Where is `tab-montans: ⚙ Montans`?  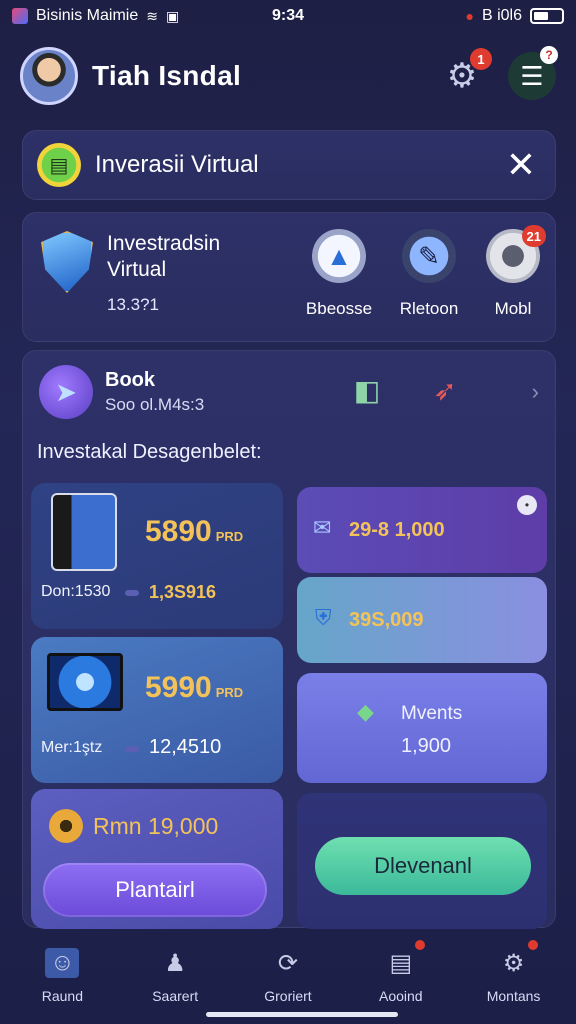 tab-montans: ⚙ Montans is located at coordinates (514, 980).